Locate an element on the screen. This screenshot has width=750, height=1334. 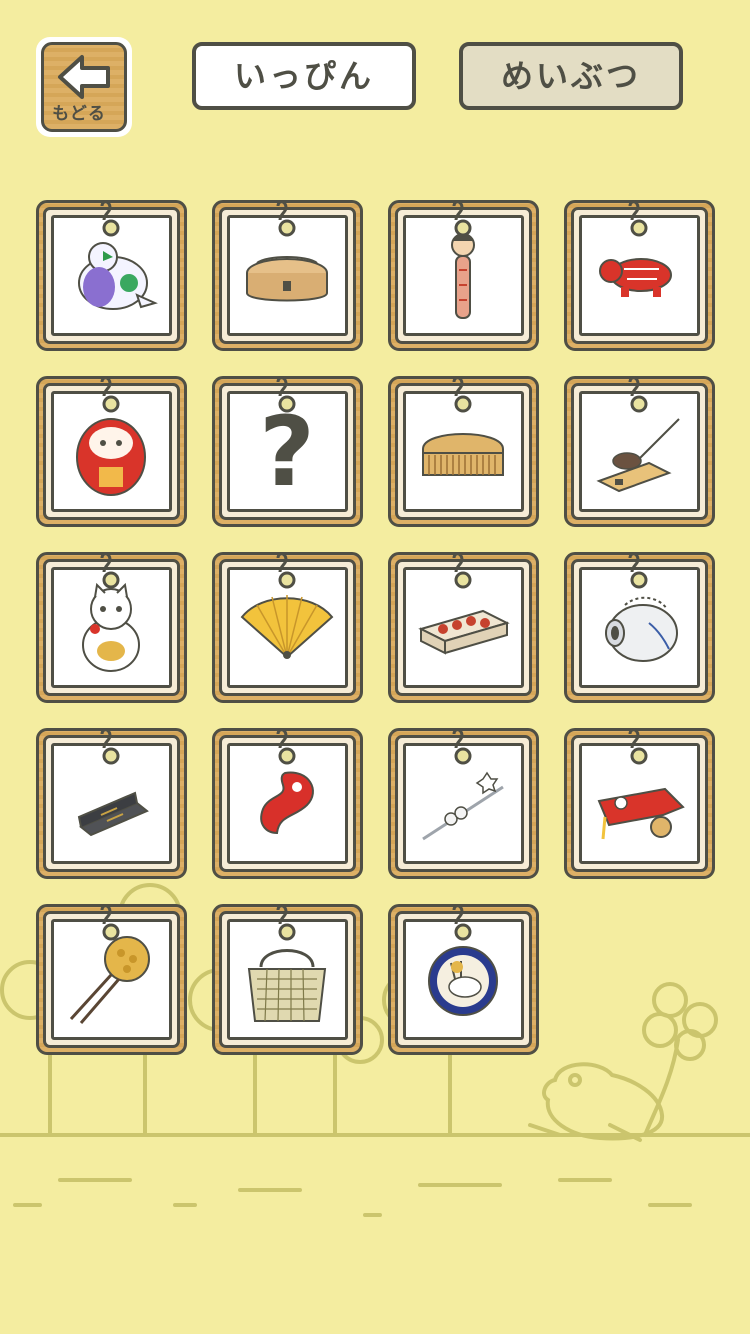
item-card: ? is located at coordinates (287, 451).